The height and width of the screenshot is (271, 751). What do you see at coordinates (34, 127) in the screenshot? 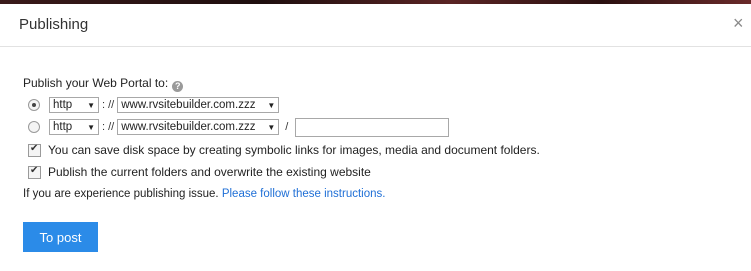
I see `option-2-radio` at bounding box center [34, 127].